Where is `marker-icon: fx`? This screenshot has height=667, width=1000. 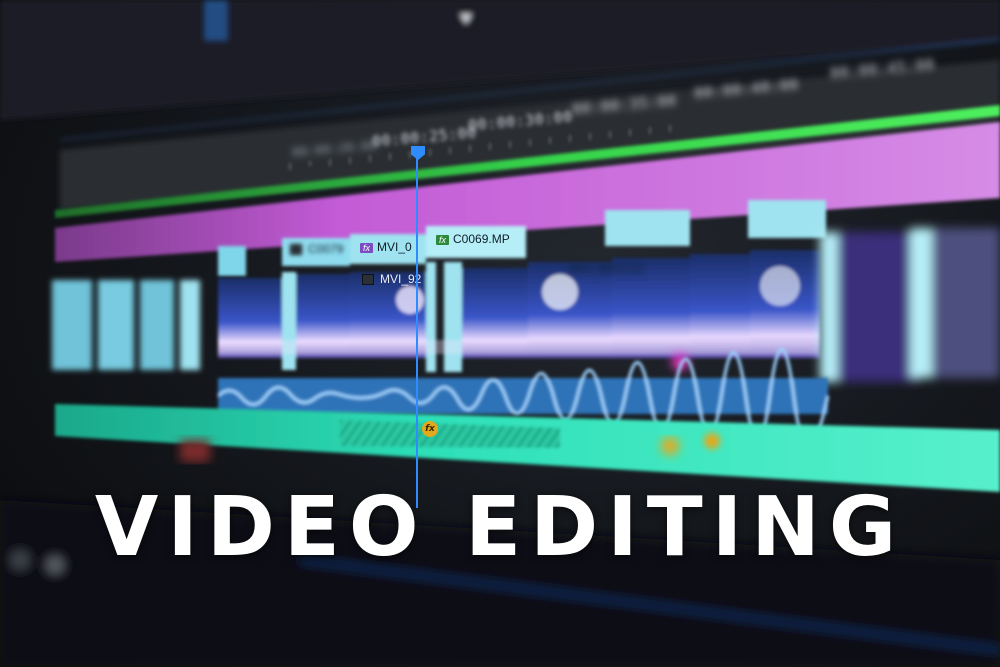
marker-icon: fx is located at coordinates (430, 429).